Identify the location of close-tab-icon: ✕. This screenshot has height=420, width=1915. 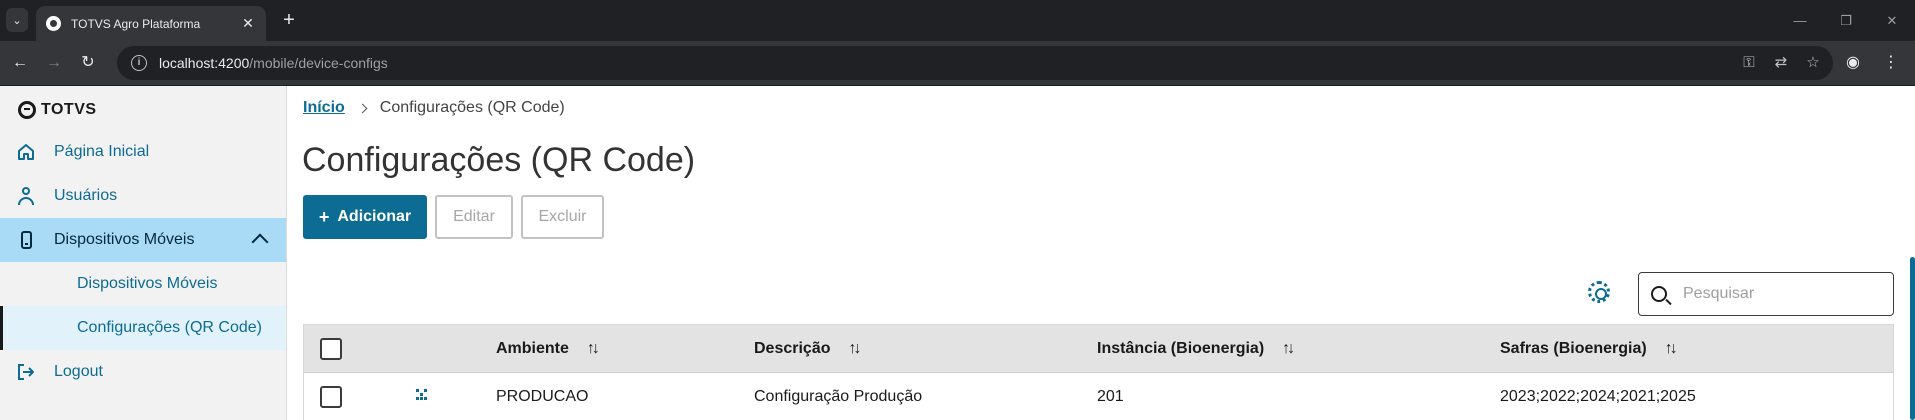
(248, 23).